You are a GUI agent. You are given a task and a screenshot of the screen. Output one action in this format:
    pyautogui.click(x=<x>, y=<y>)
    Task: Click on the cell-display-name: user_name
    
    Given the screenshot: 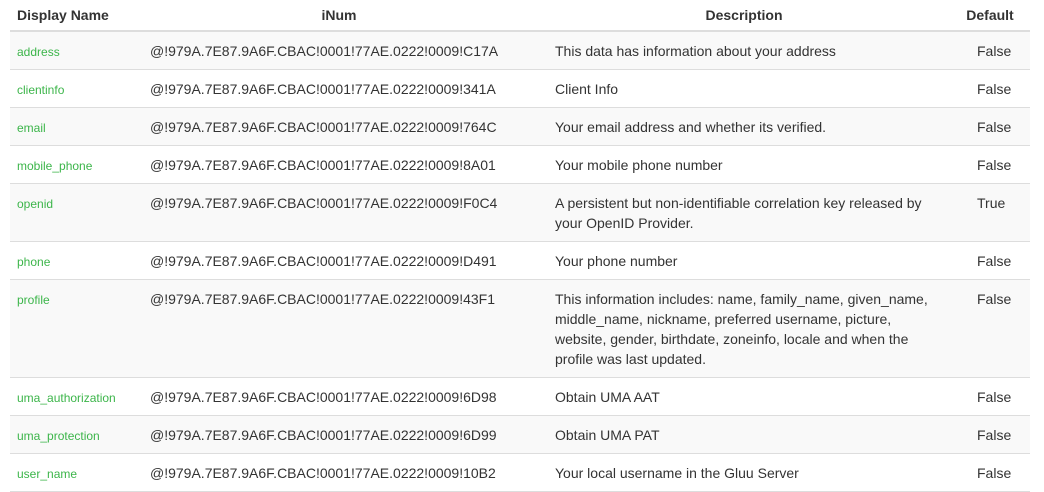 What is the action you would take?
    pyautogui.click(x=75, y=472)
    